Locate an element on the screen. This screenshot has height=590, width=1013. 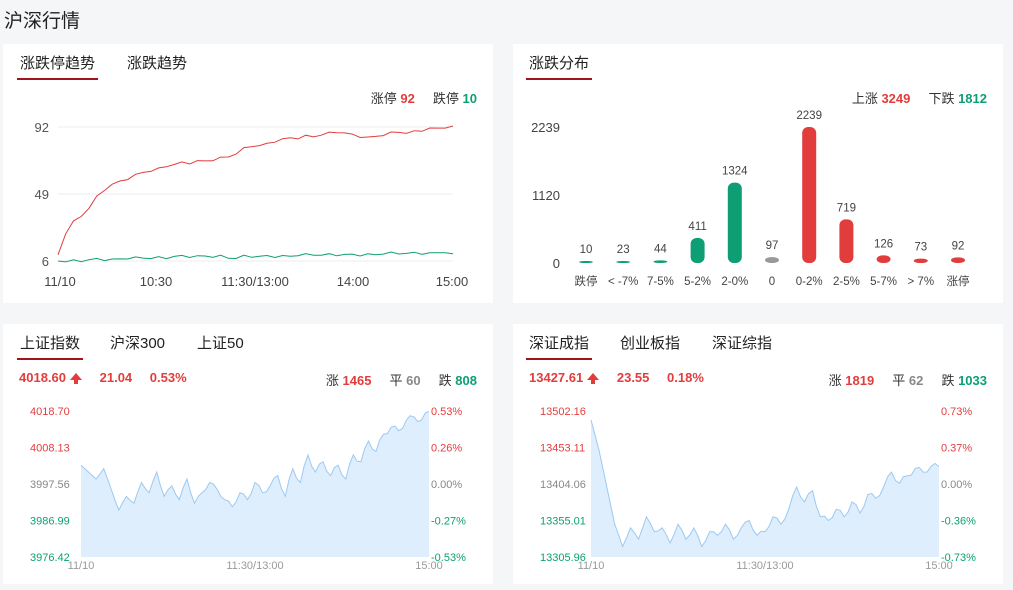
y-right-tick-label: 0.26% is located at coordinates (446, 449).